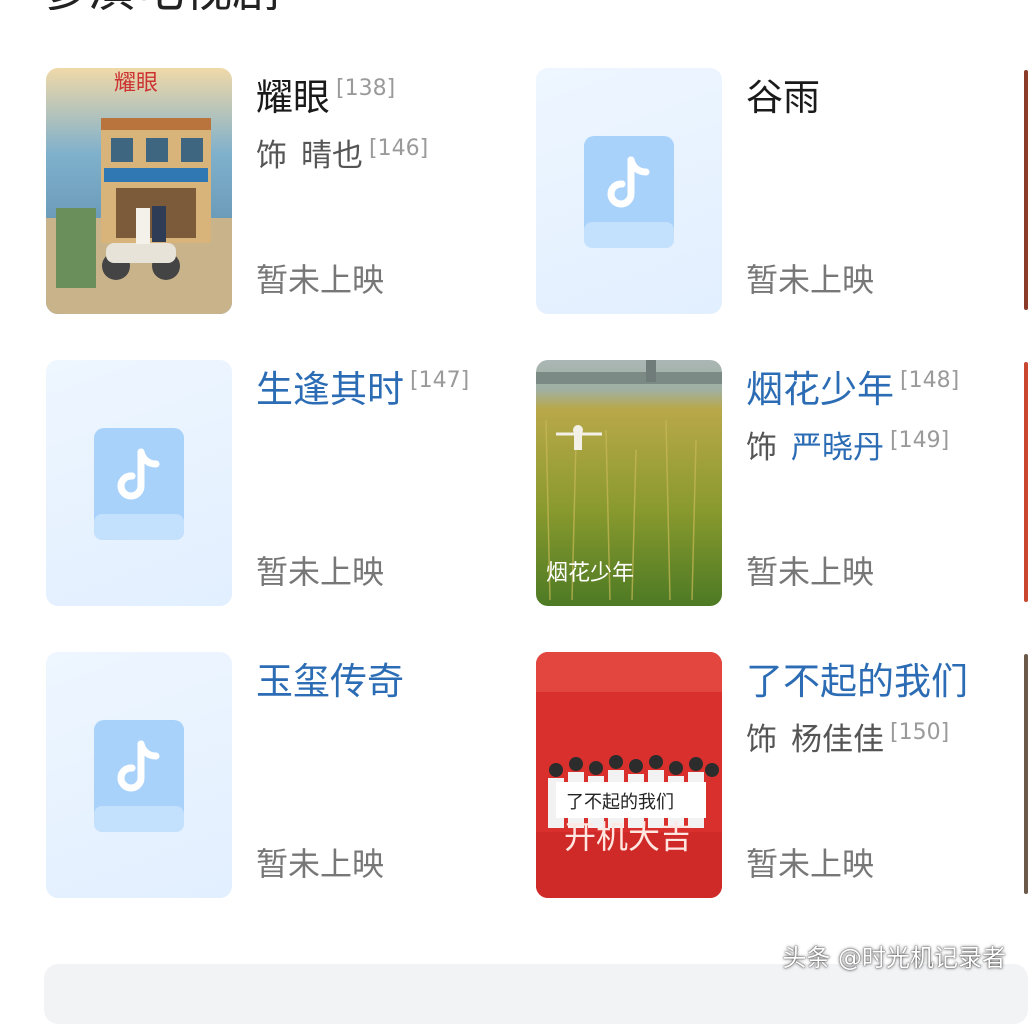 The height and width of the screenshot is (1024, 1028). I want to click on drama-poster: 了不起的我们 开机大吉, so click(629, 775).